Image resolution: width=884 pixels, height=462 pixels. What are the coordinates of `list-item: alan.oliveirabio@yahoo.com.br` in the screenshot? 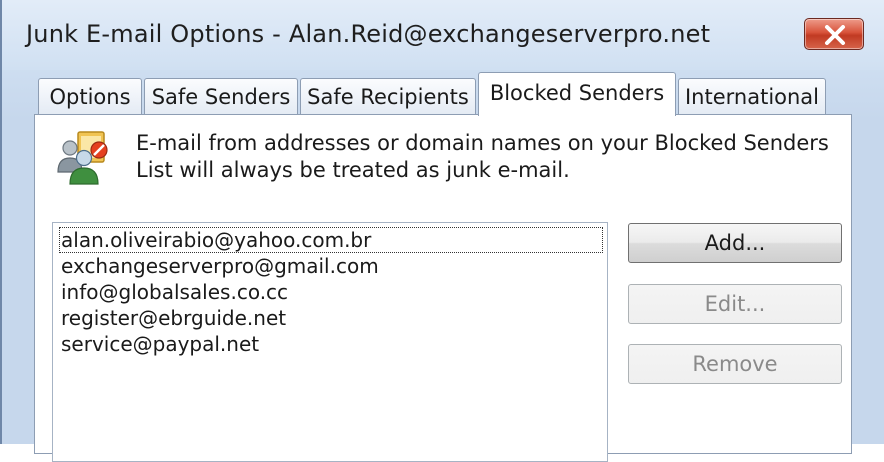 It's located at (331, 240).